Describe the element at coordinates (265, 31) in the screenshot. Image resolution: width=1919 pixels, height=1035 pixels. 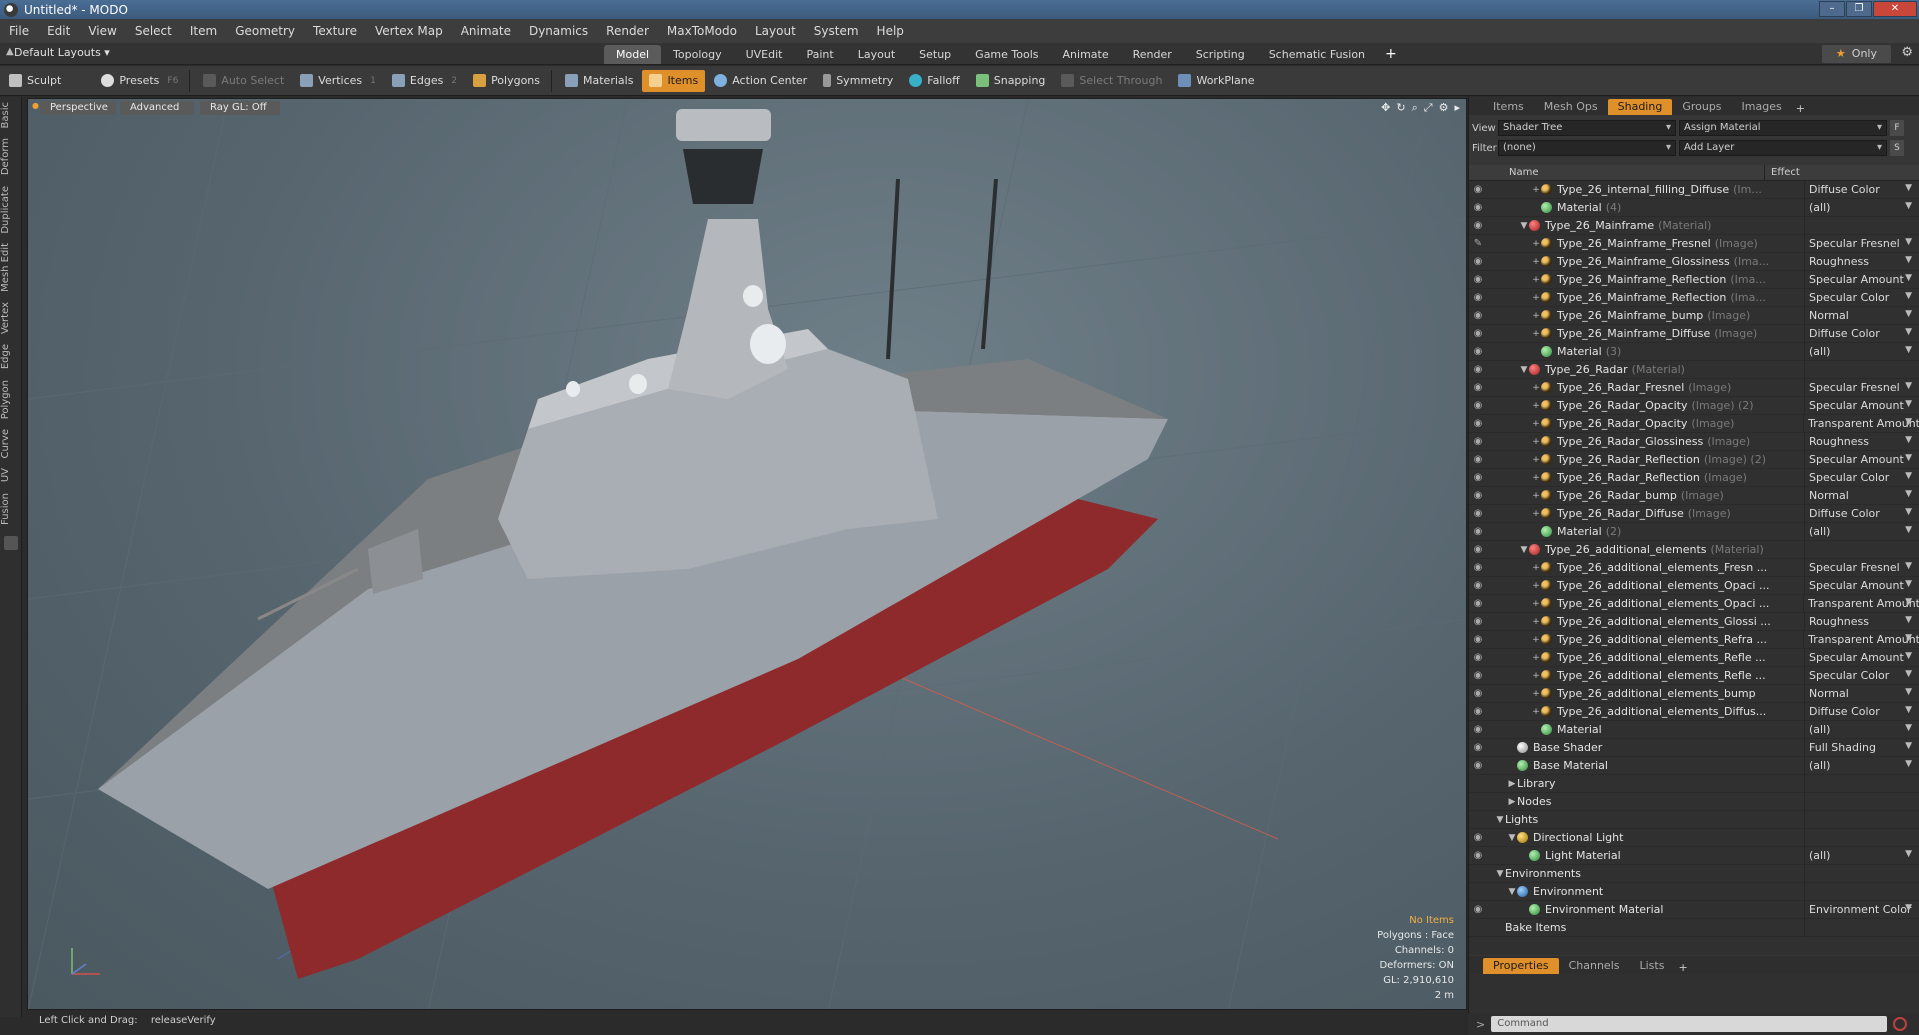
I see `menu-geometry: Geometry` at that location.